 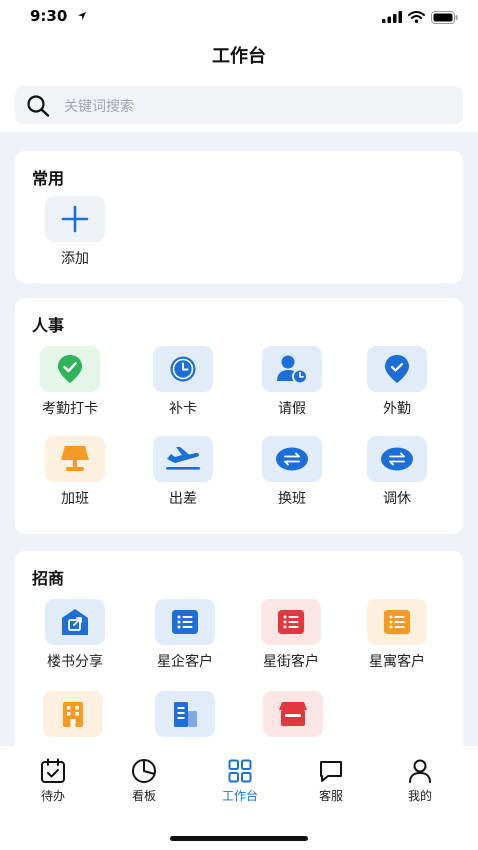 I want to click on street-clients-button: 星街客户, so click(x=291, y=639).